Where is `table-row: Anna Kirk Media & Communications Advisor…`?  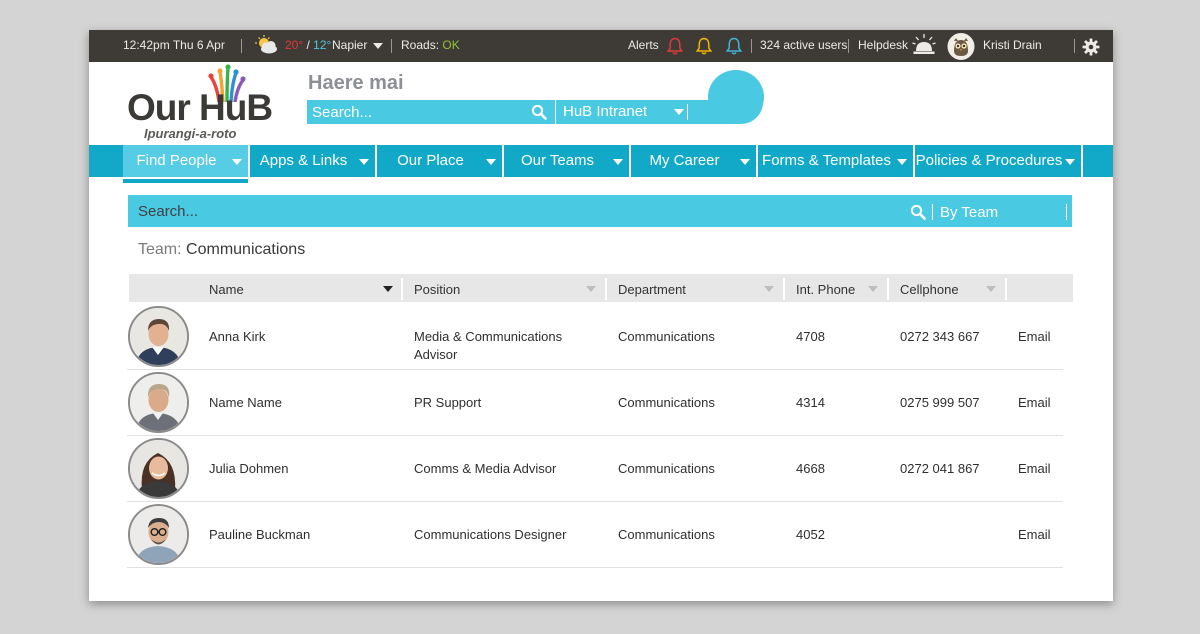 table-row: Anna Kirk Media & Communications Advisor… is located at coordinates (595, 337).